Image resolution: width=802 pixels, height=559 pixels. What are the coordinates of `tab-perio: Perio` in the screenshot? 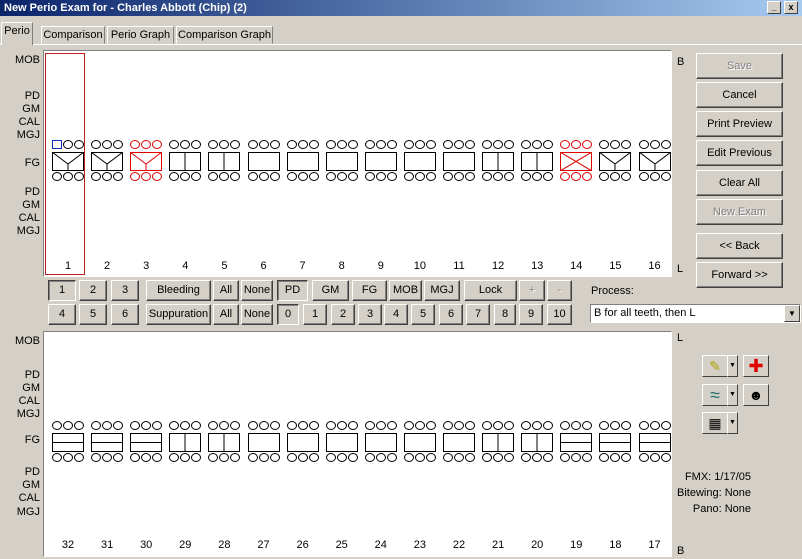 It's located at (17, 33).